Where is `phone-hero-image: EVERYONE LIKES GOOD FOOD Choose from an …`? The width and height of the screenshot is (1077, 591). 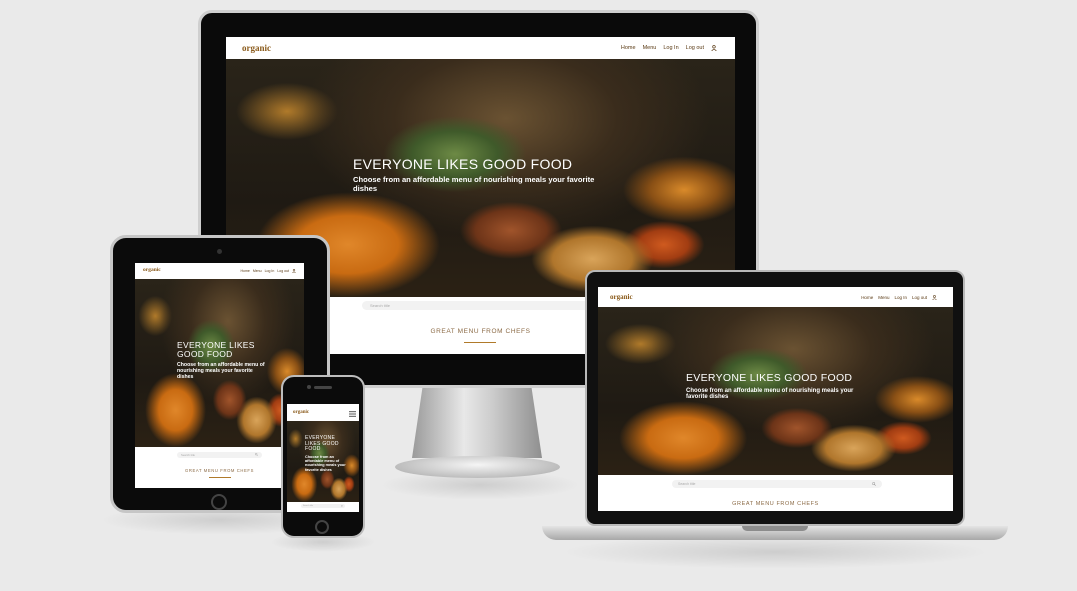
phone-hero-image: EVERYONE LIKES GOOD FOOD Choose from an … is located at coordinates (323, 461).